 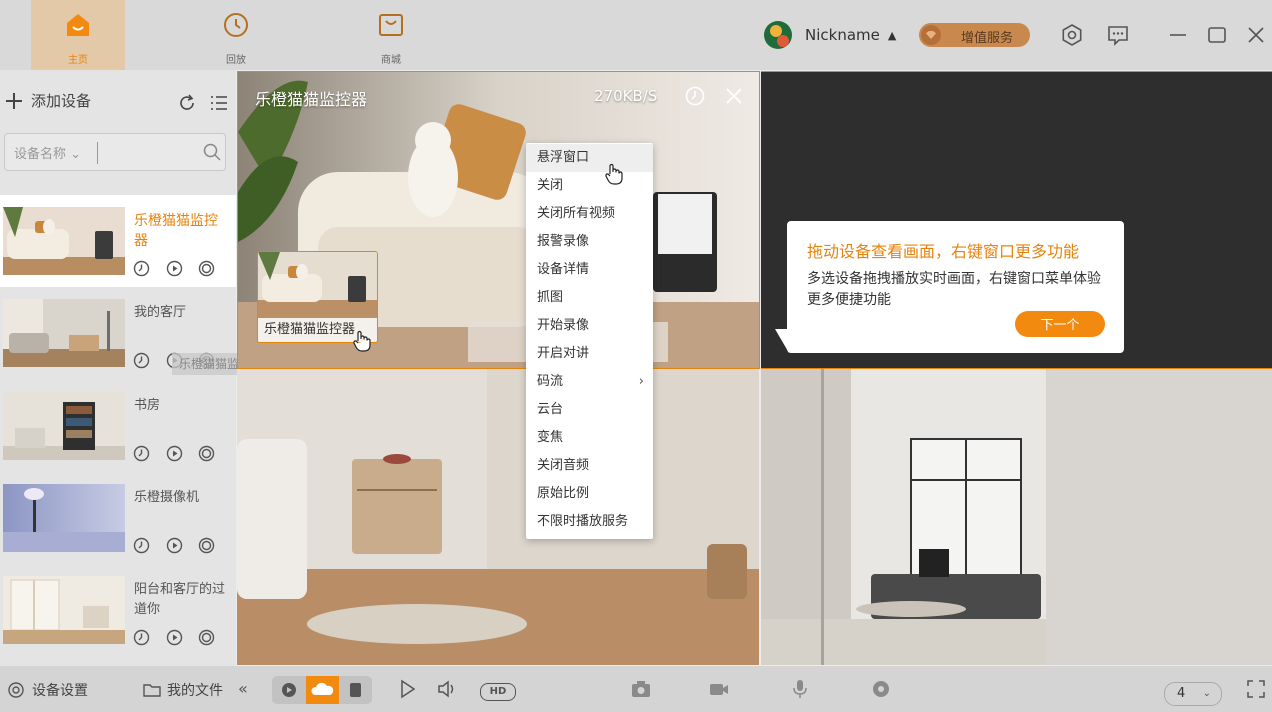 I want to click on grid-layout-select: 4 ⌄, so click(x=1193, y=694).